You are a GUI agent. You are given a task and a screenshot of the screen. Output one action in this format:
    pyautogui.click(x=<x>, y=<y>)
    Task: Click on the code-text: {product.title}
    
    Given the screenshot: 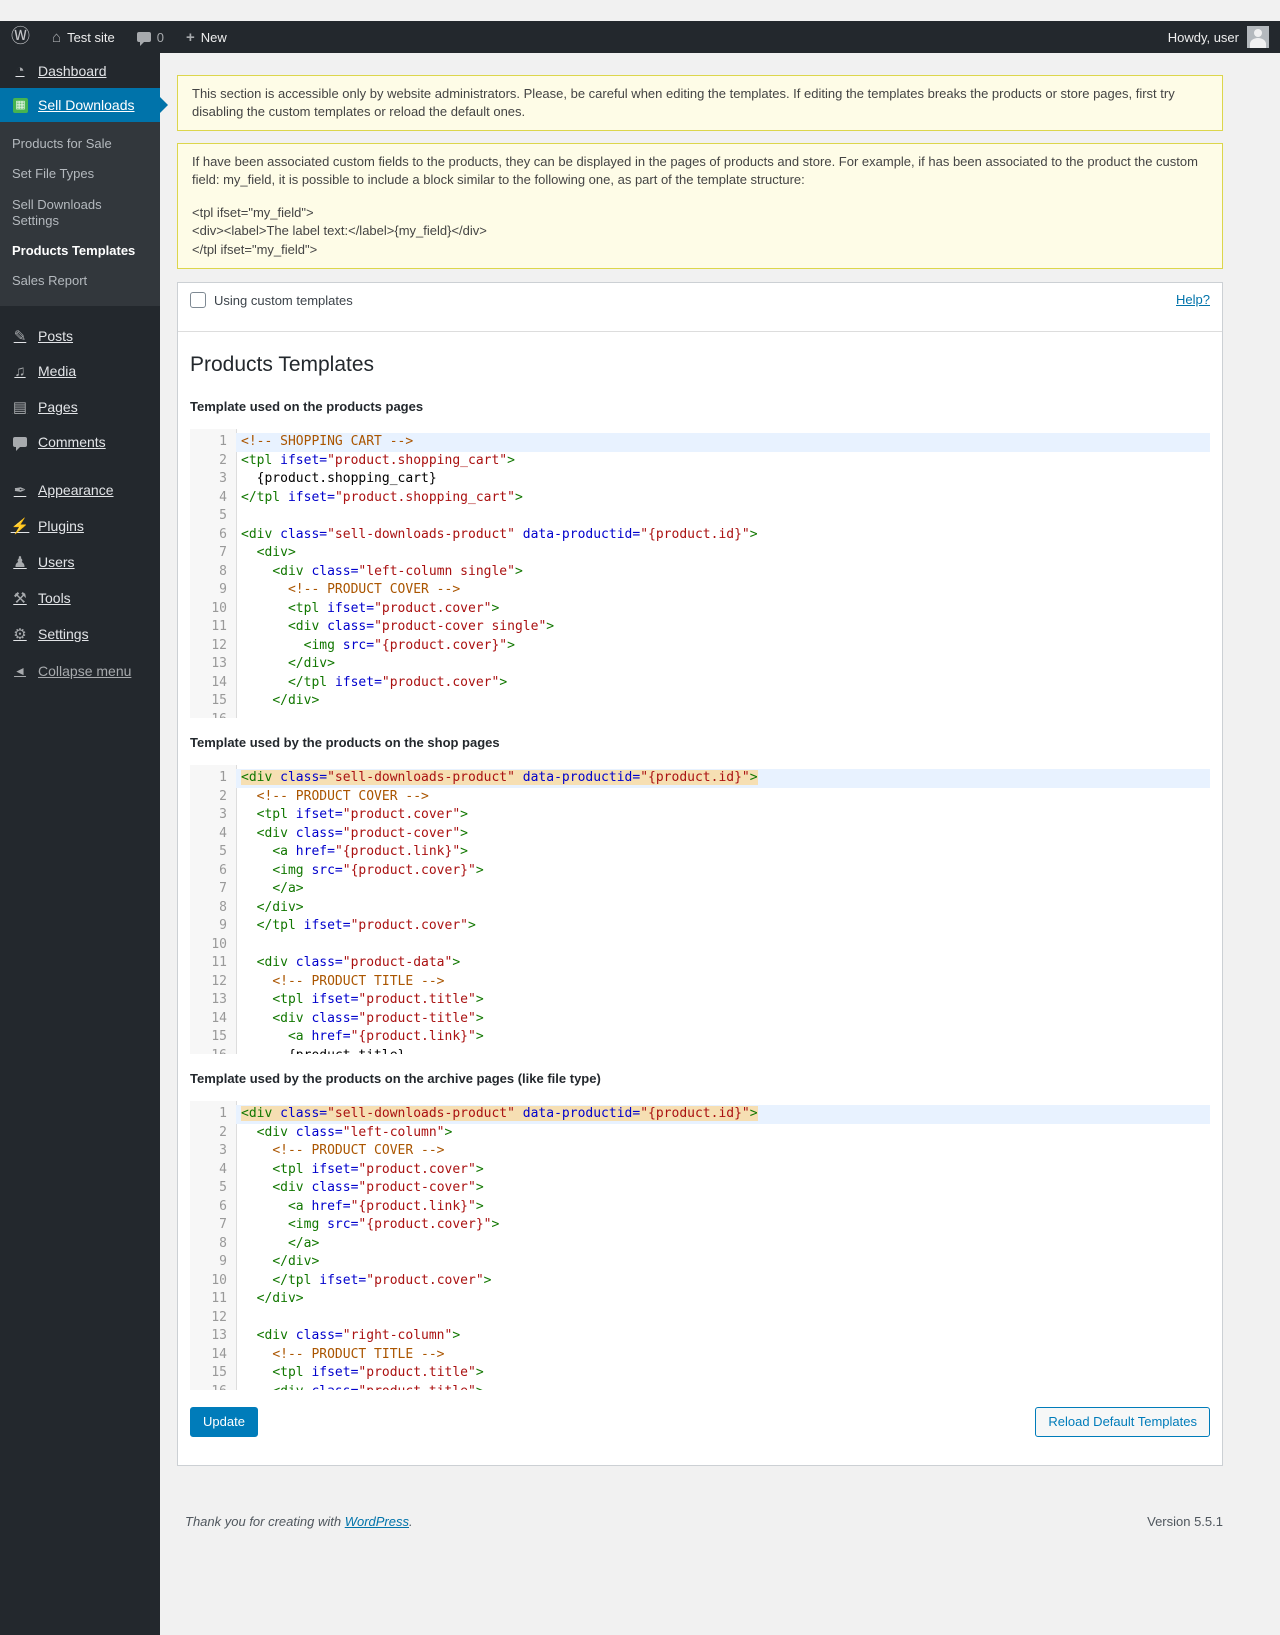 What is the action you would take?
    pyautogui.click(x=723, y=1051)
    